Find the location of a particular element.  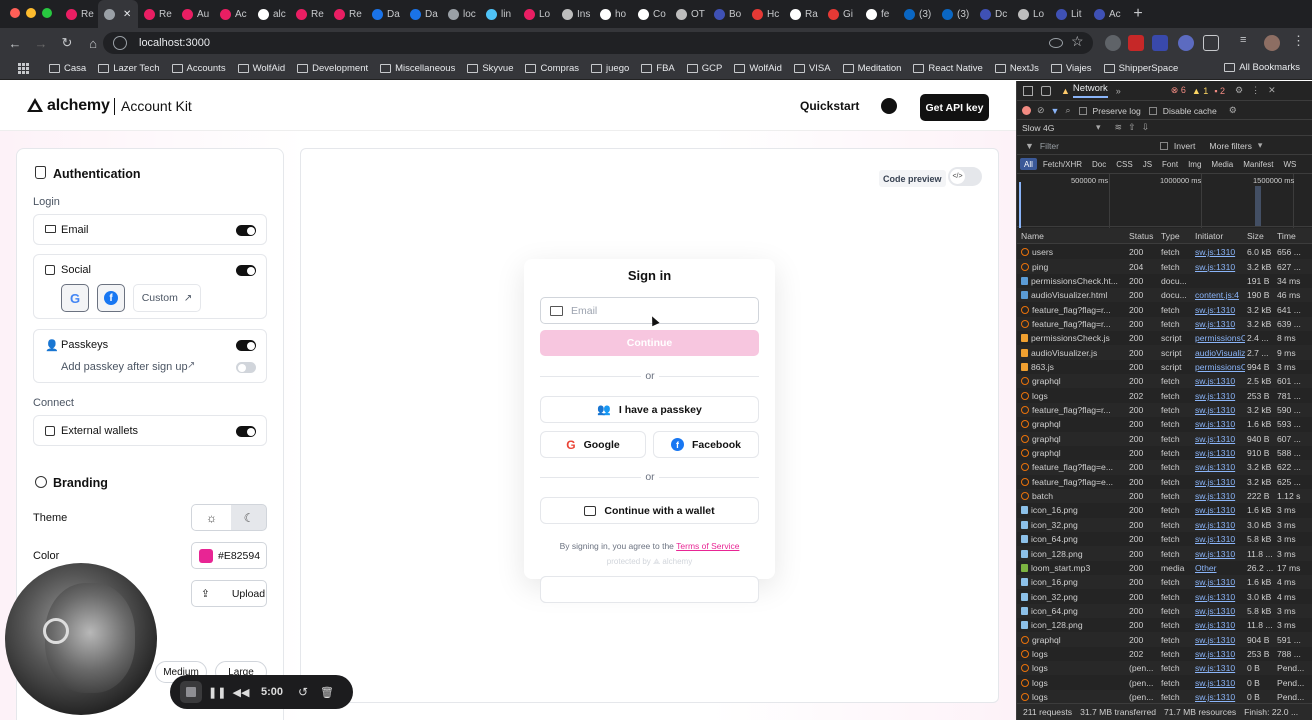

continue-button: Continue is located at coordinates (649, 343).